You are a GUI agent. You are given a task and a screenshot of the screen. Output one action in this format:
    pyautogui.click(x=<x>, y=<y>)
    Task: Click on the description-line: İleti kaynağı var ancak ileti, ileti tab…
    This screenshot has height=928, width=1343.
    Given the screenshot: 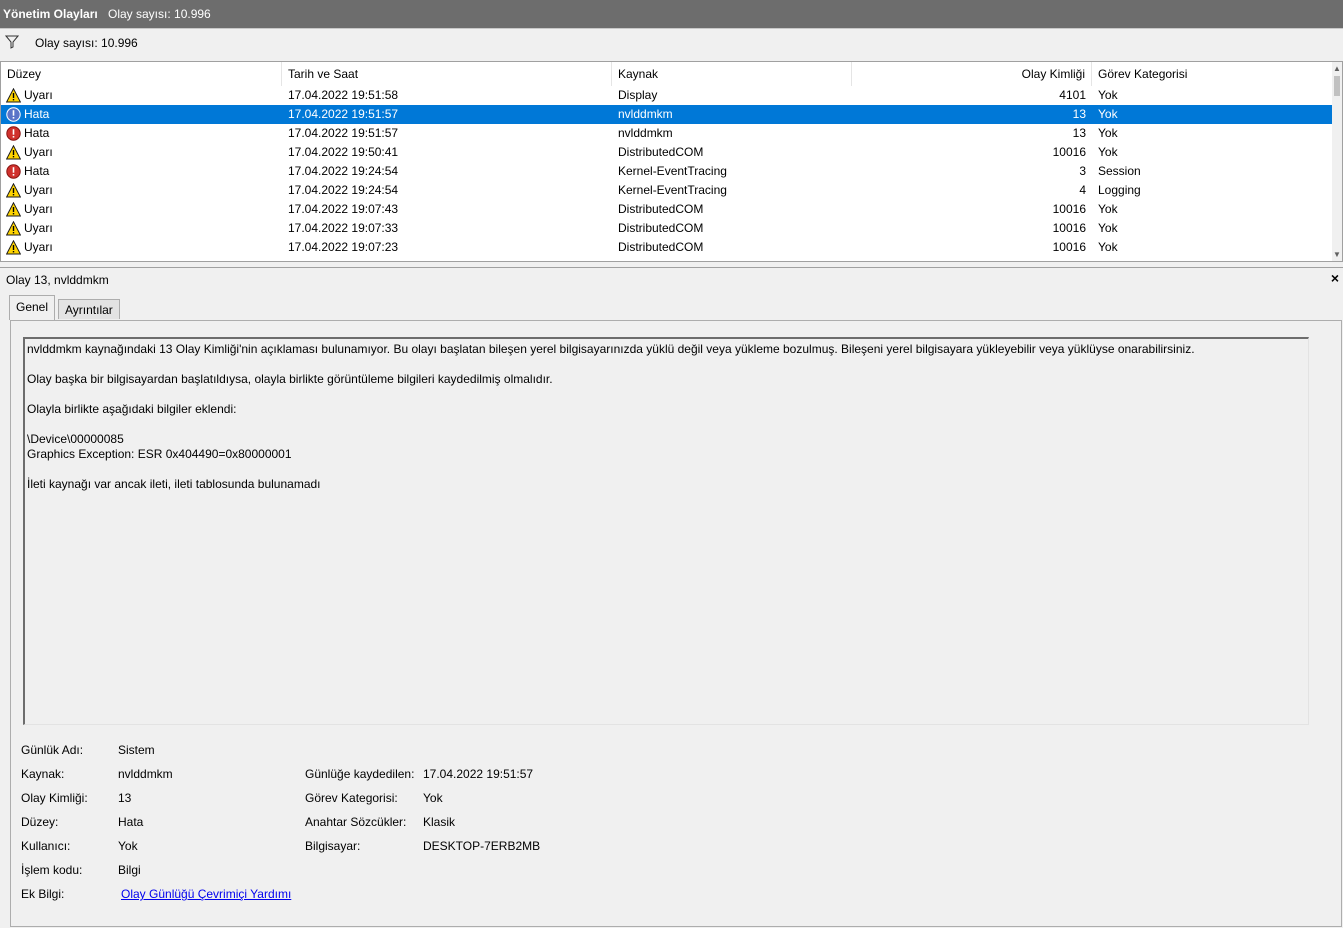 What is the action you would take?
    pyautogui.click(x=174, y=484)
    